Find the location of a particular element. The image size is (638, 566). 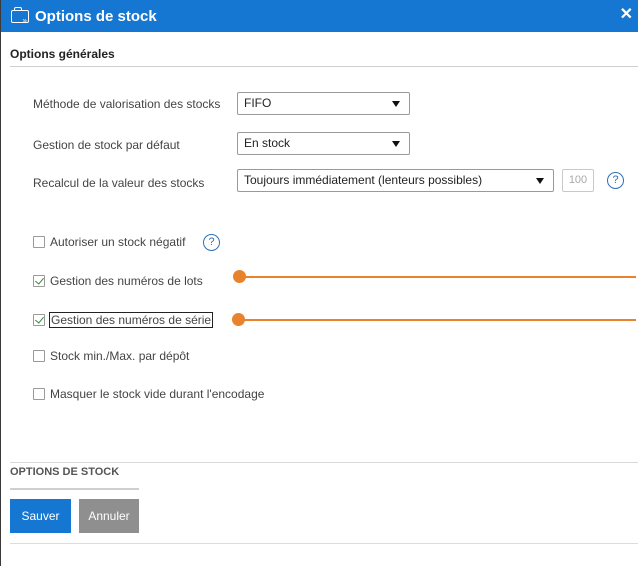

recalc-label: Recalcul de la valeur des stocks is located at coordinates (119, 183).